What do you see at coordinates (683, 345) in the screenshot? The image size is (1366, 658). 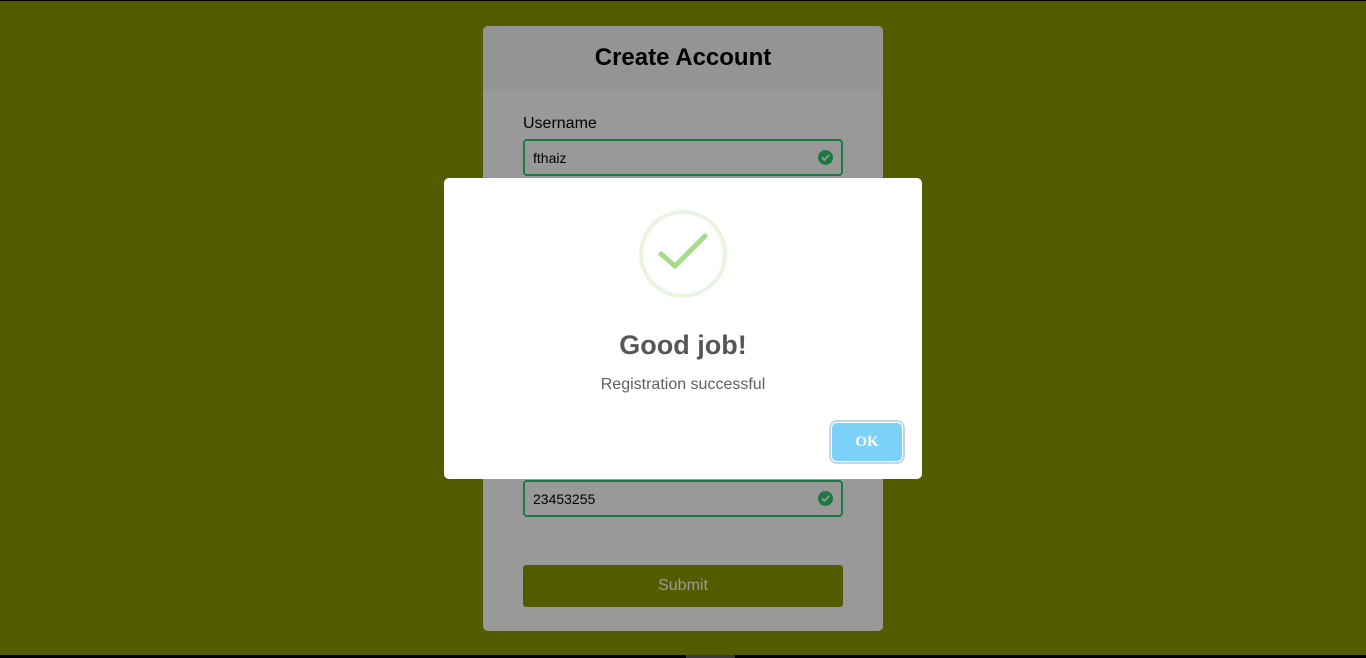 I see `dialog-title: Good job!` at bounding box center [683, 345].